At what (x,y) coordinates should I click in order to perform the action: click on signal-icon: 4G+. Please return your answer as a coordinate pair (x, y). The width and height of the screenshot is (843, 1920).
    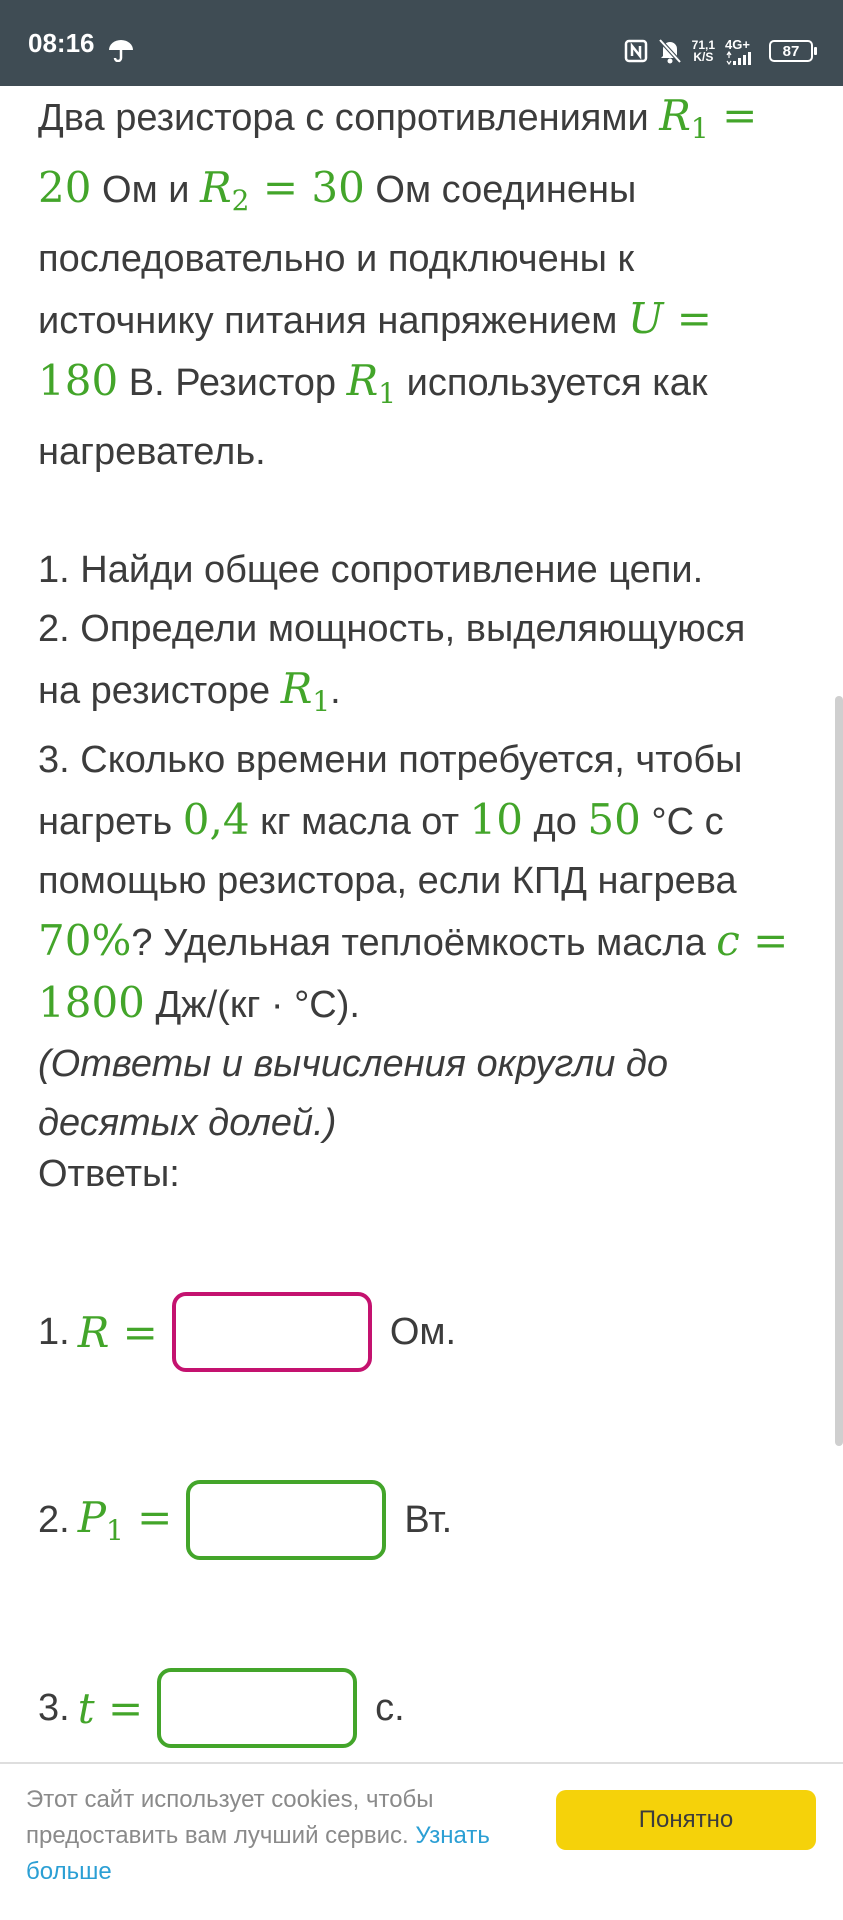
    Looking at the image, I should click on (742, 51).